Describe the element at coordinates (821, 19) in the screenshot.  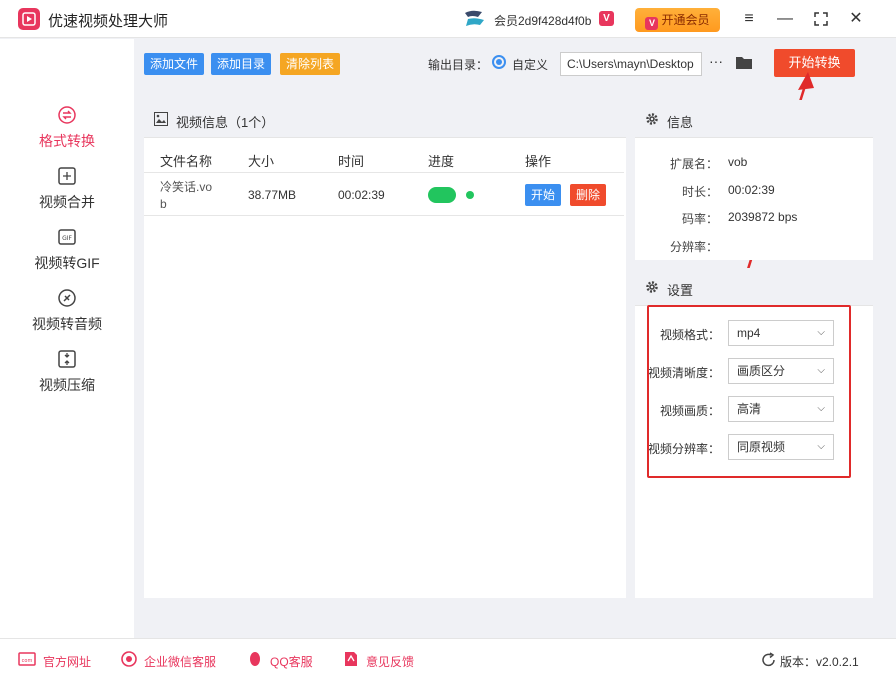
I see `maximize-icon` at that location.